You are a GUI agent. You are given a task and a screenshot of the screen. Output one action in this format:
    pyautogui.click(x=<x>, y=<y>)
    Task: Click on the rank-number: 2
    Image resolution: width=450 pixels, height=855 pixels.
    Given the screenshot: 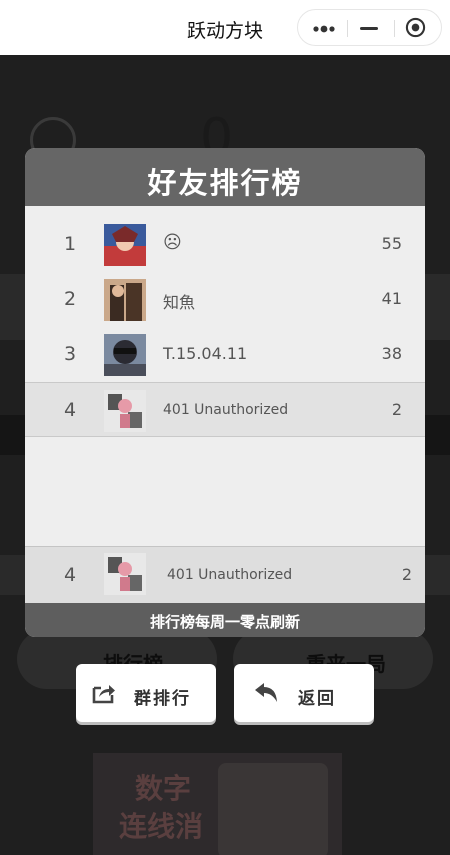 What is the action you would take?
    pyautogui.click(x=70, y=299)
    